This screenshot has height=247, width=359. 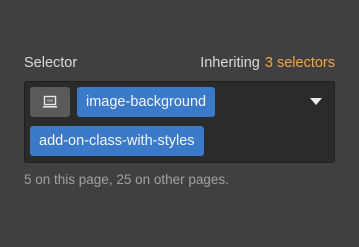 What do you see at coordinates (179, 63) in the screenshot?
I see `selector-header: Selector Inheriting 3 selectors` at bounding box center [179, 63].